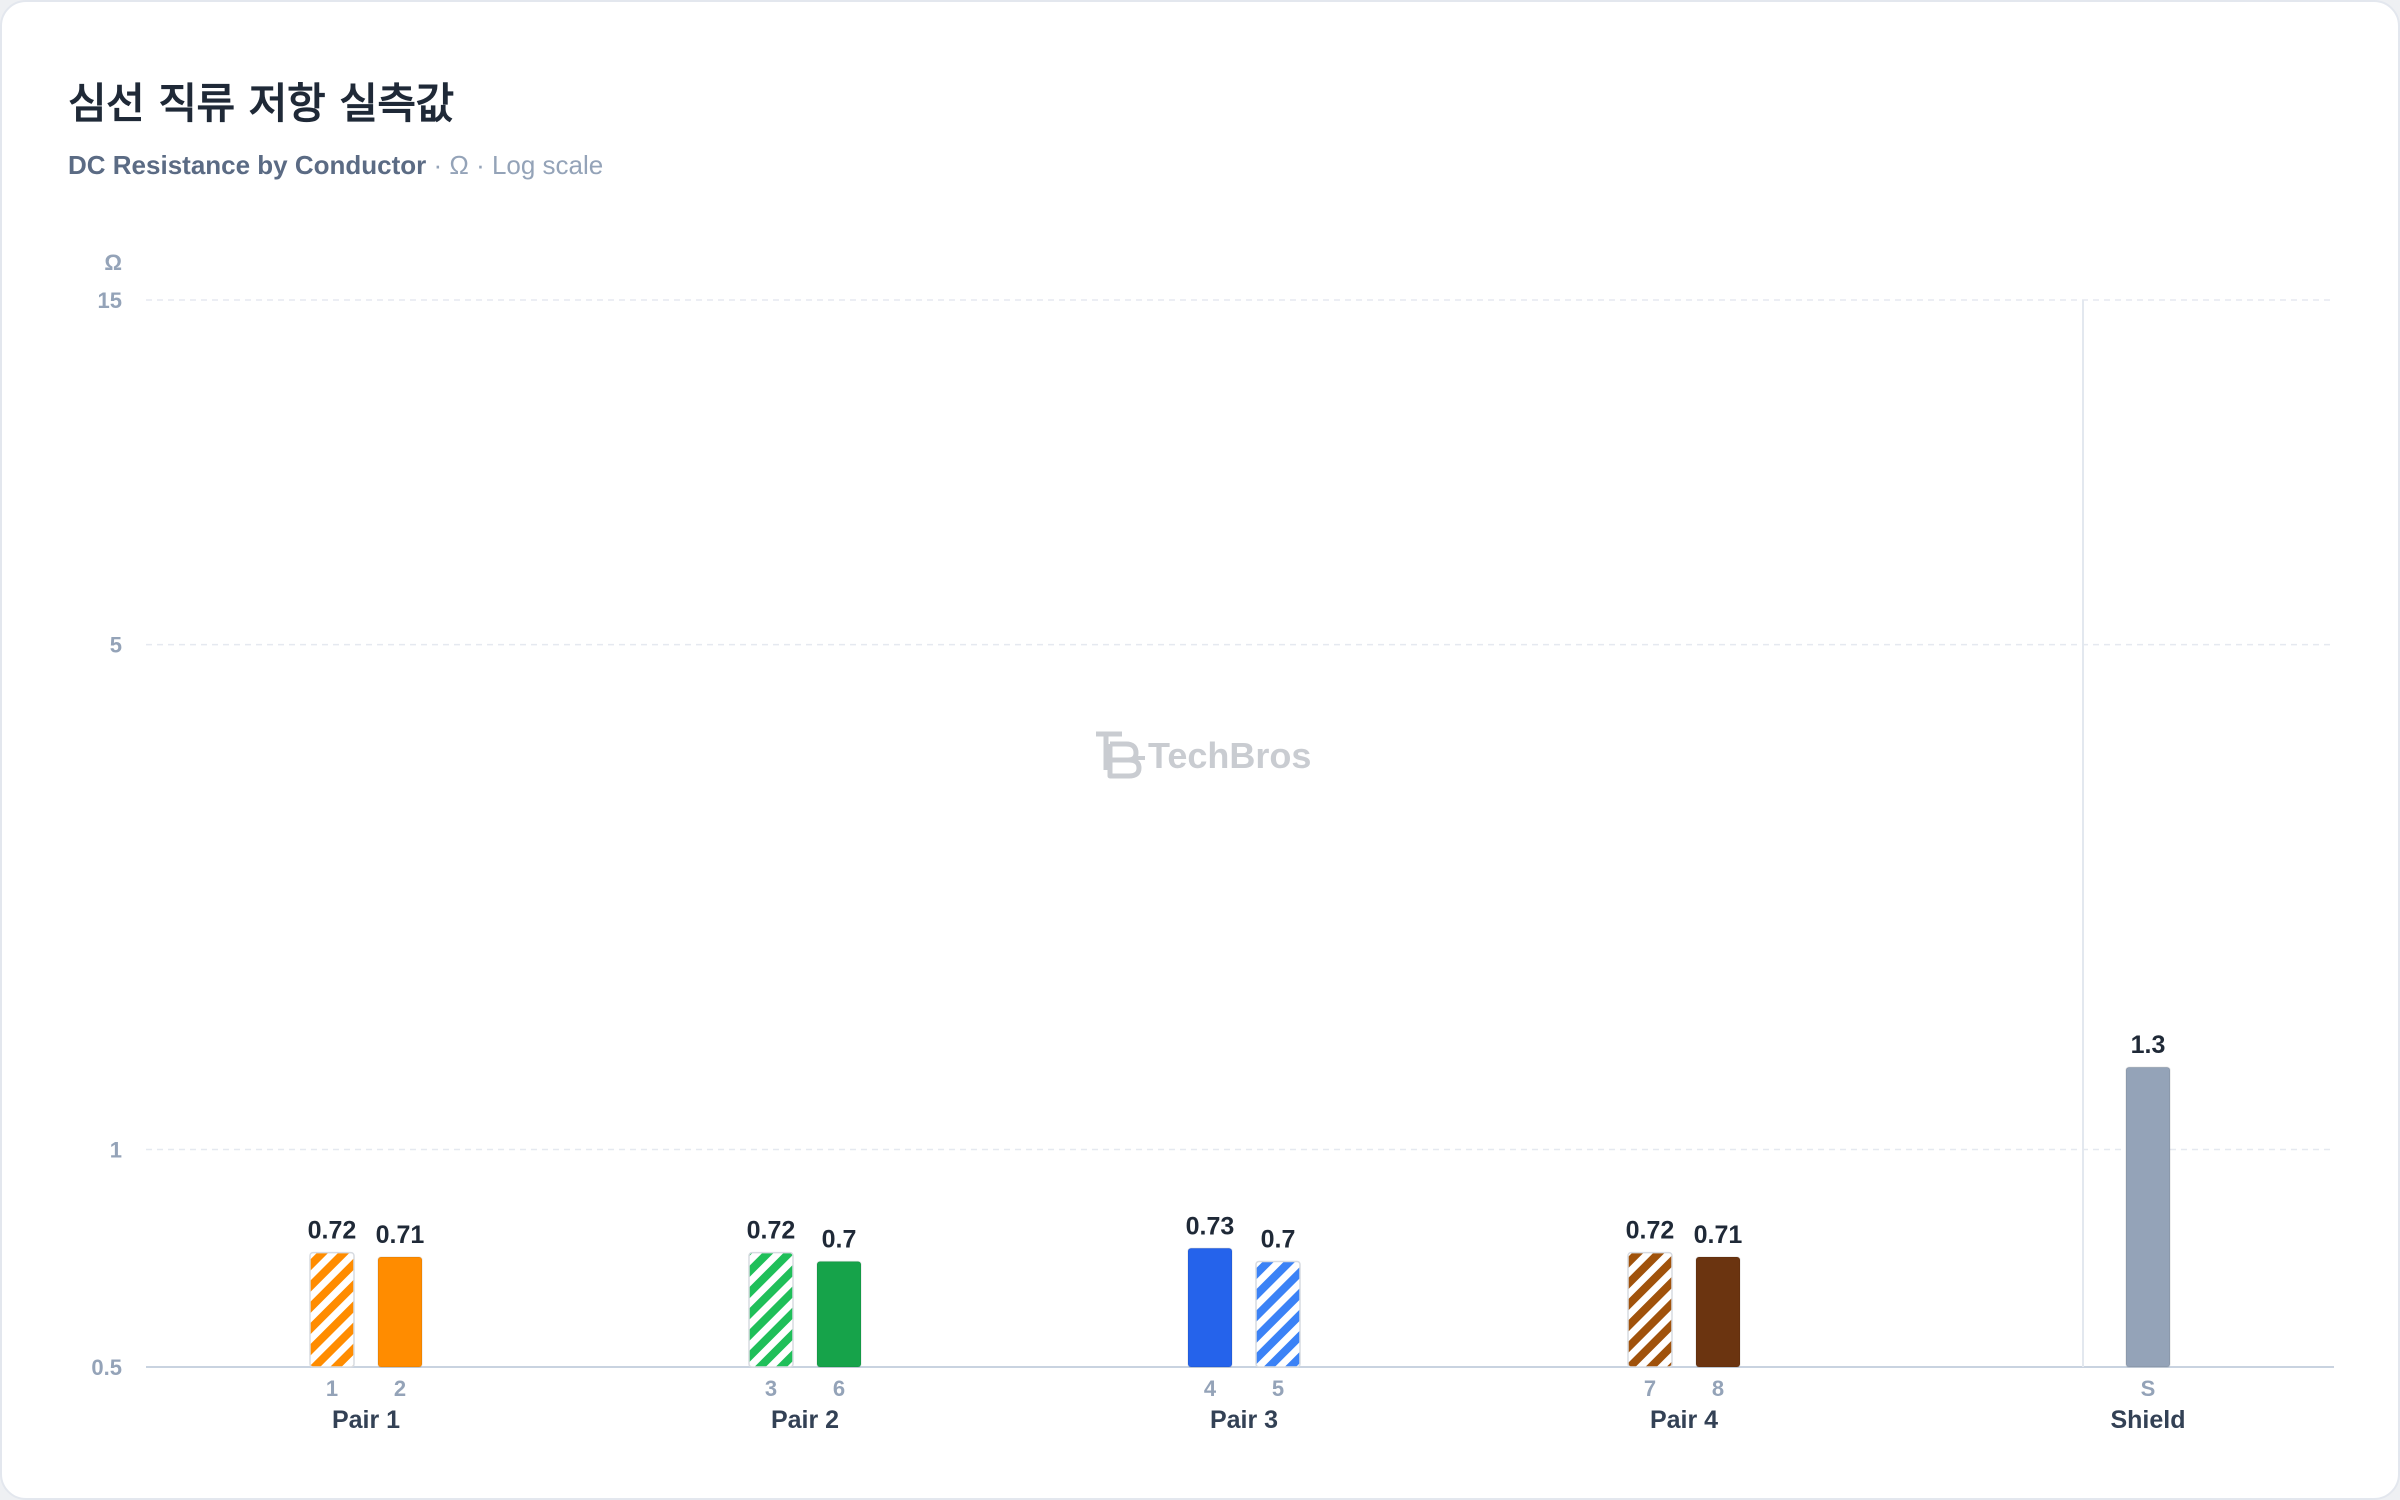  Describe the element at coordinates (1229, 755) in the screenshot. I see `watermark-text: TechBros` at that location.